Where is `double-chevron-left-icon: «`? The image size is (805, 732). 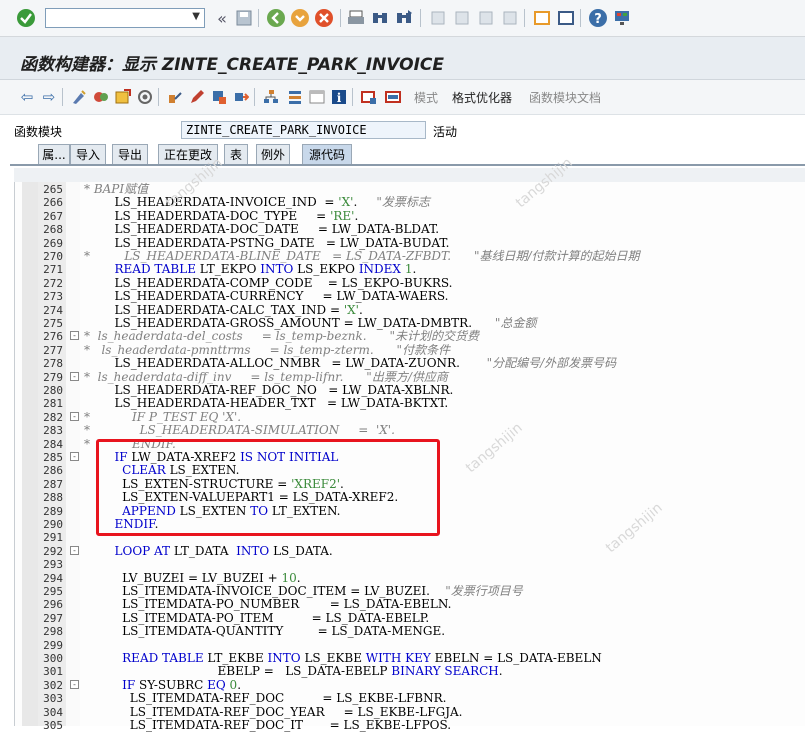
double-chevron-left-icon: « is located at coordinates (222, 18).